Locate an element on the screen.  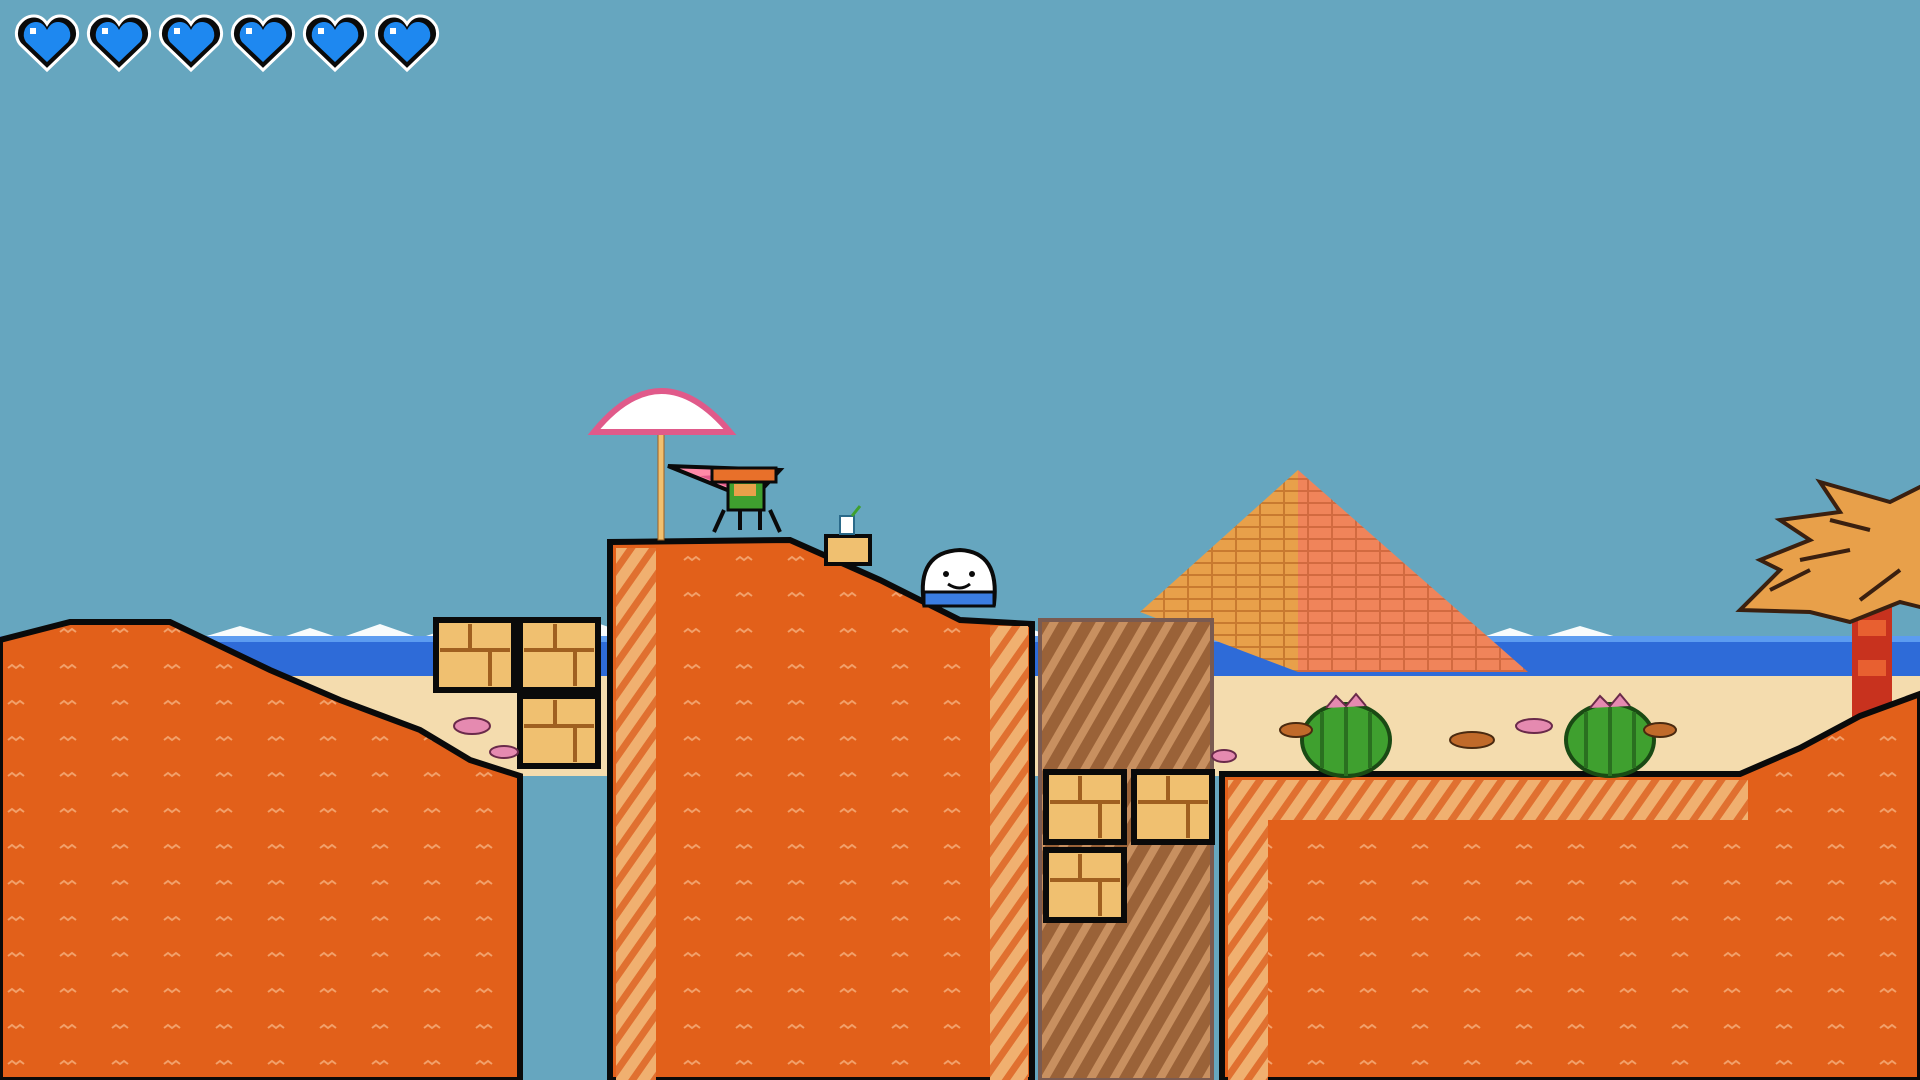
health-hud is located at coordinates (227, 43).